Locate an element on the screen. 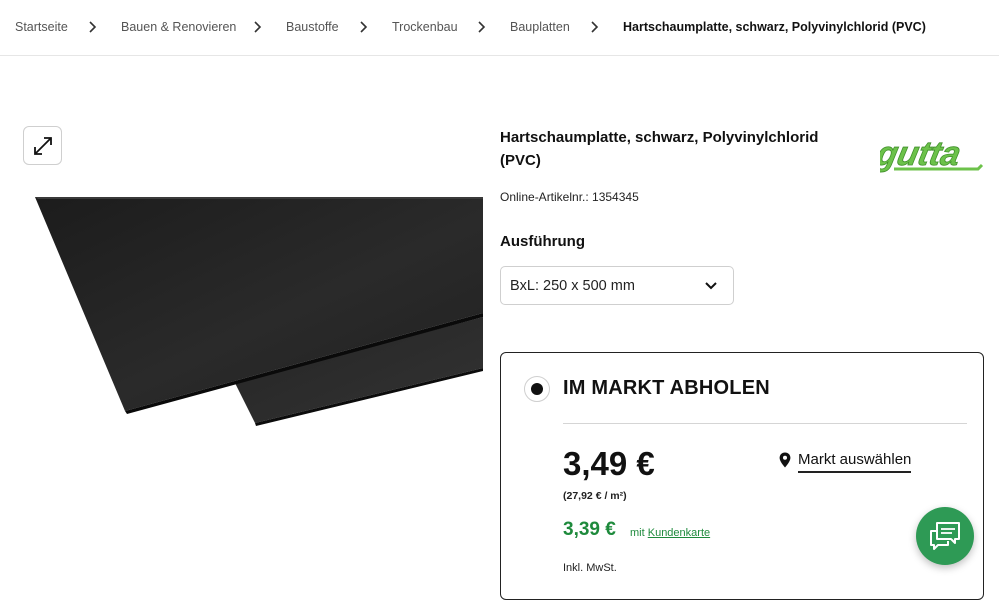  variant-selected-value: BxL: 250 x 500 mm is located at coordinates (572, 286).